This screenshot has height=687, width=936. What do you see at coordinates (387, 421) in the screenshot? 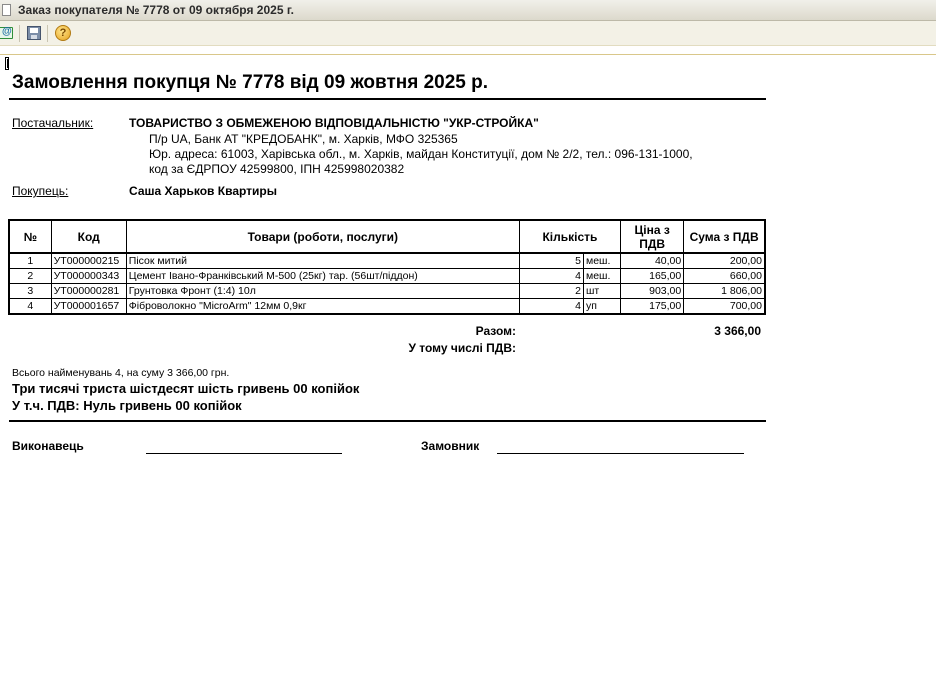
I see `signature-divider` at bounding box center [387, 421].